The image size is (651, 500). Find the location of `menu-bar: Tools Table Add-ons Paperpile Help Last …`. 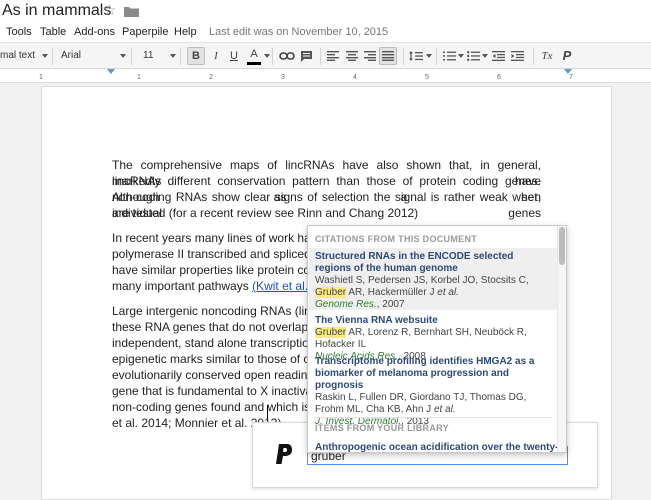

menu-bar: Tools Table Add-ons Paperpile Help Last … is located at coordinates (325, 32).